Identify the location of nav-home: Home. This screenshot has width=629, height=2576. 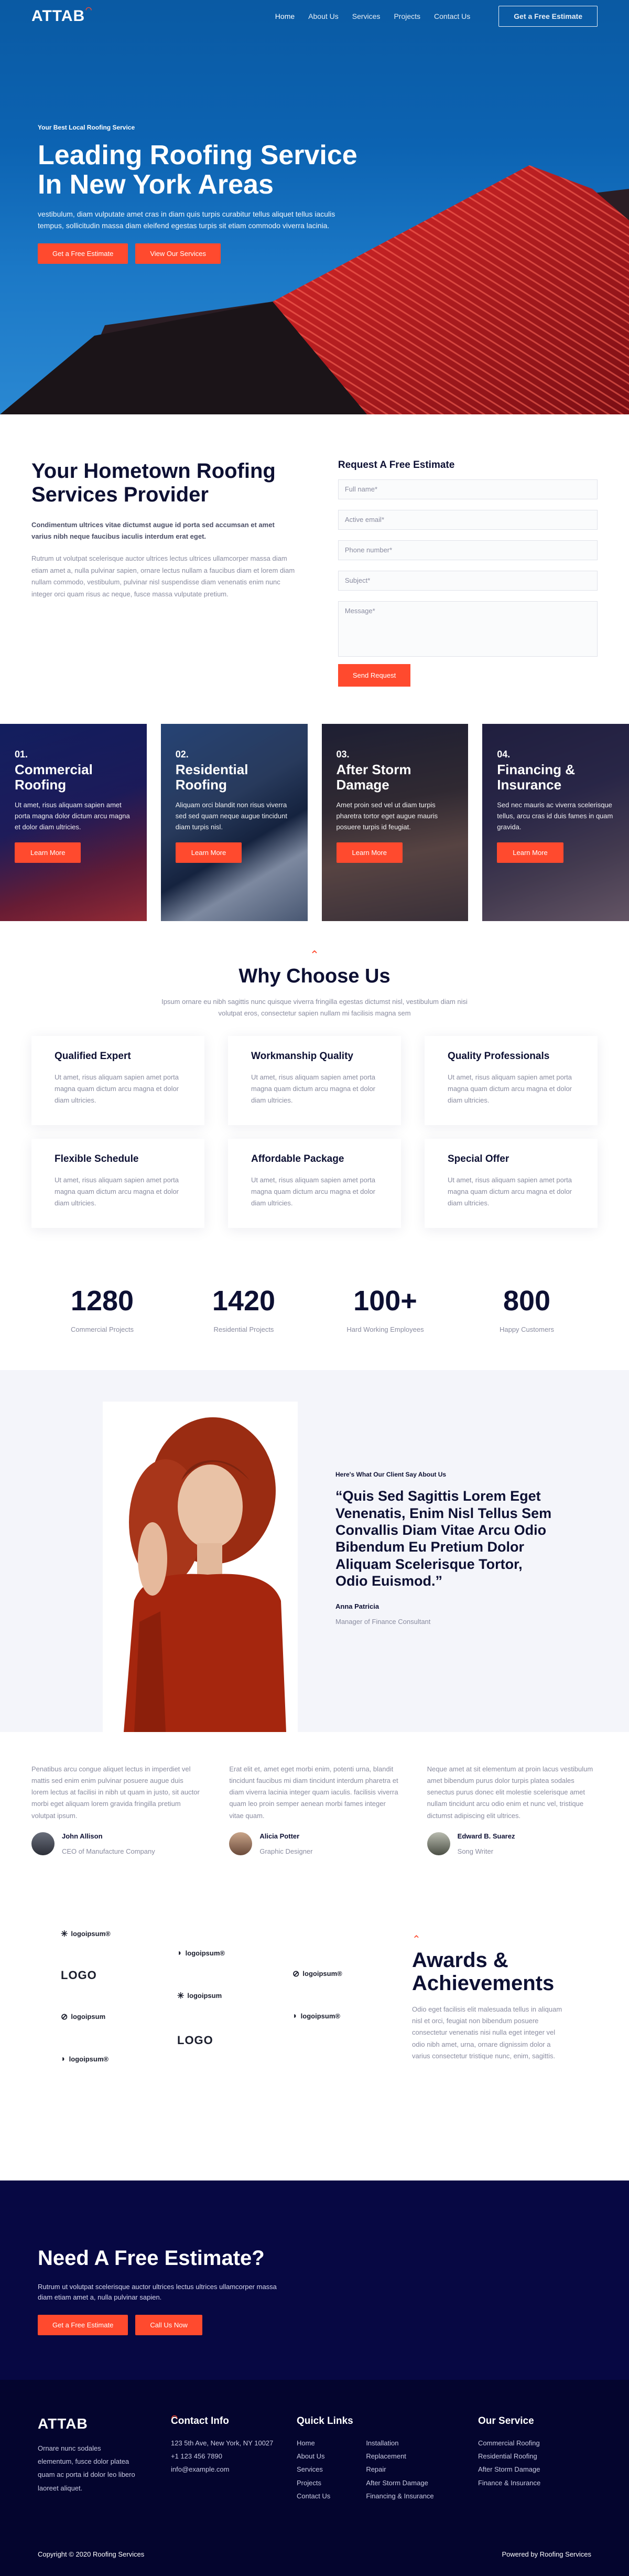
(285, 16).